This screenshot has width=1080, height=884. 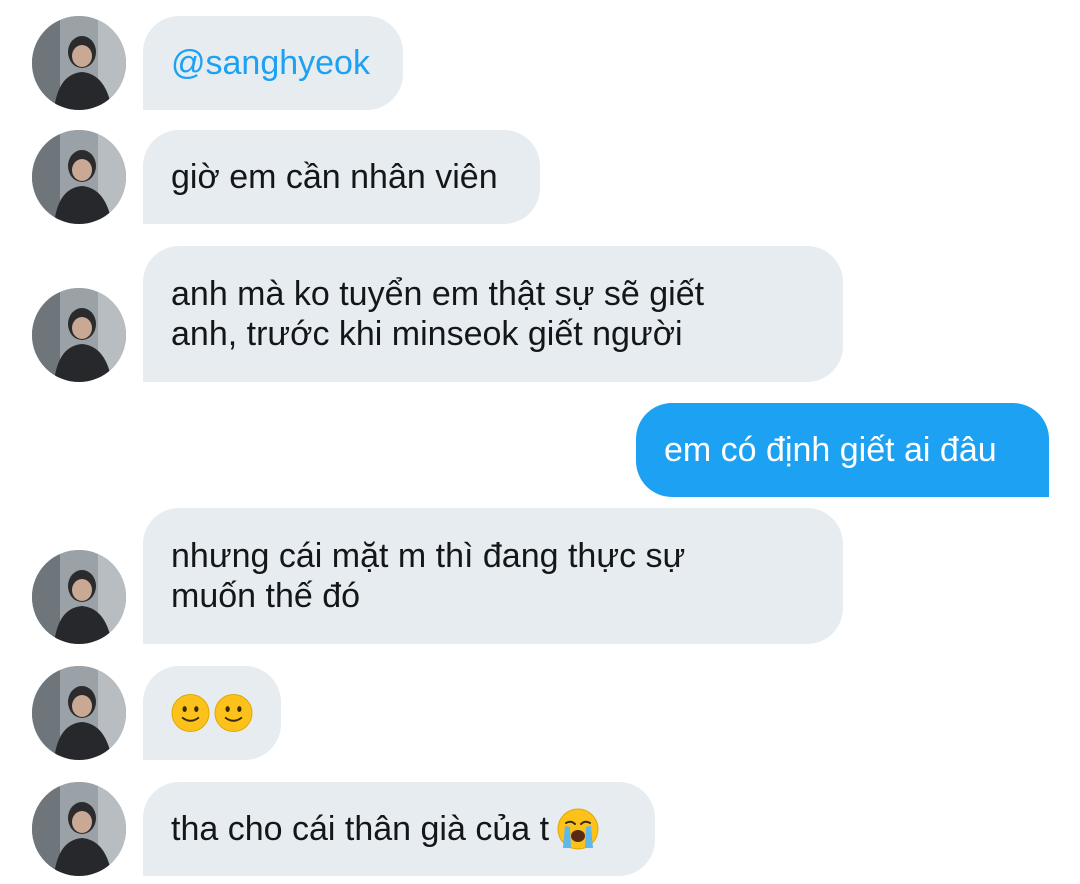 I want to click on message-row: tha cho cái thân già của t, so click(x=540, y=829).